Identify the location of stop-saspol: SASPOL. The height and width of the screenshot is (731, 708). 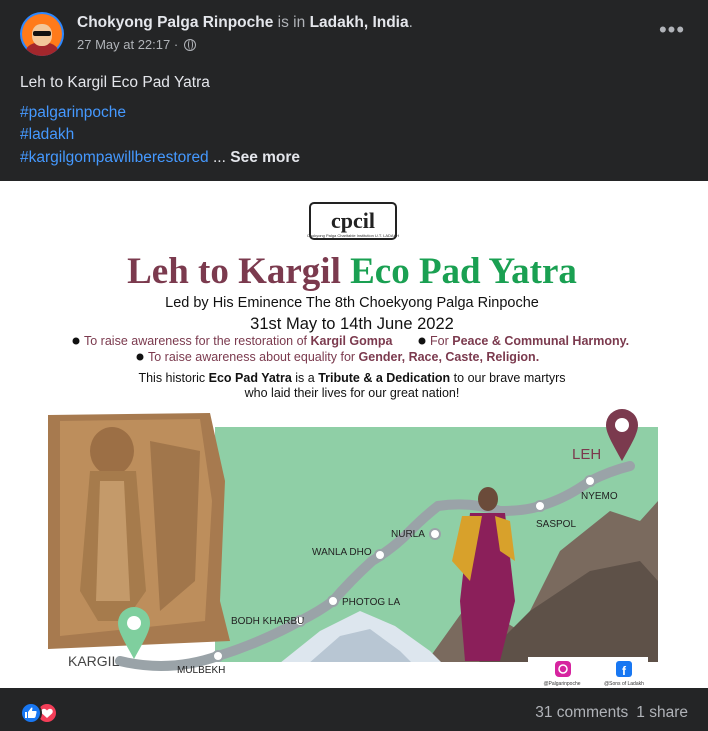
(556, 524).